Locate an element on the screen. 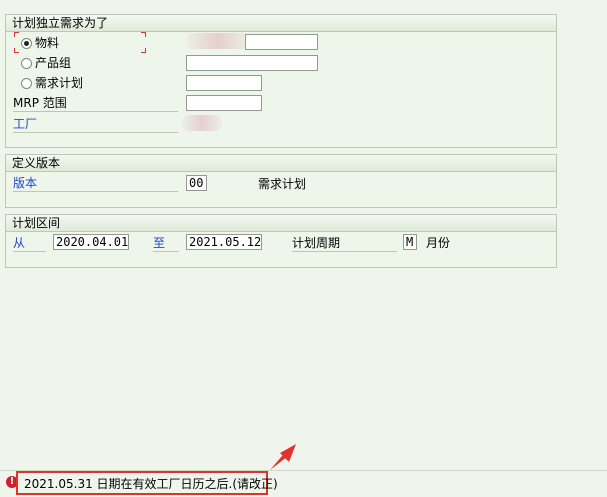  requirements-plan-radio-label: 需求计划 is located at coordinates (59, 83).